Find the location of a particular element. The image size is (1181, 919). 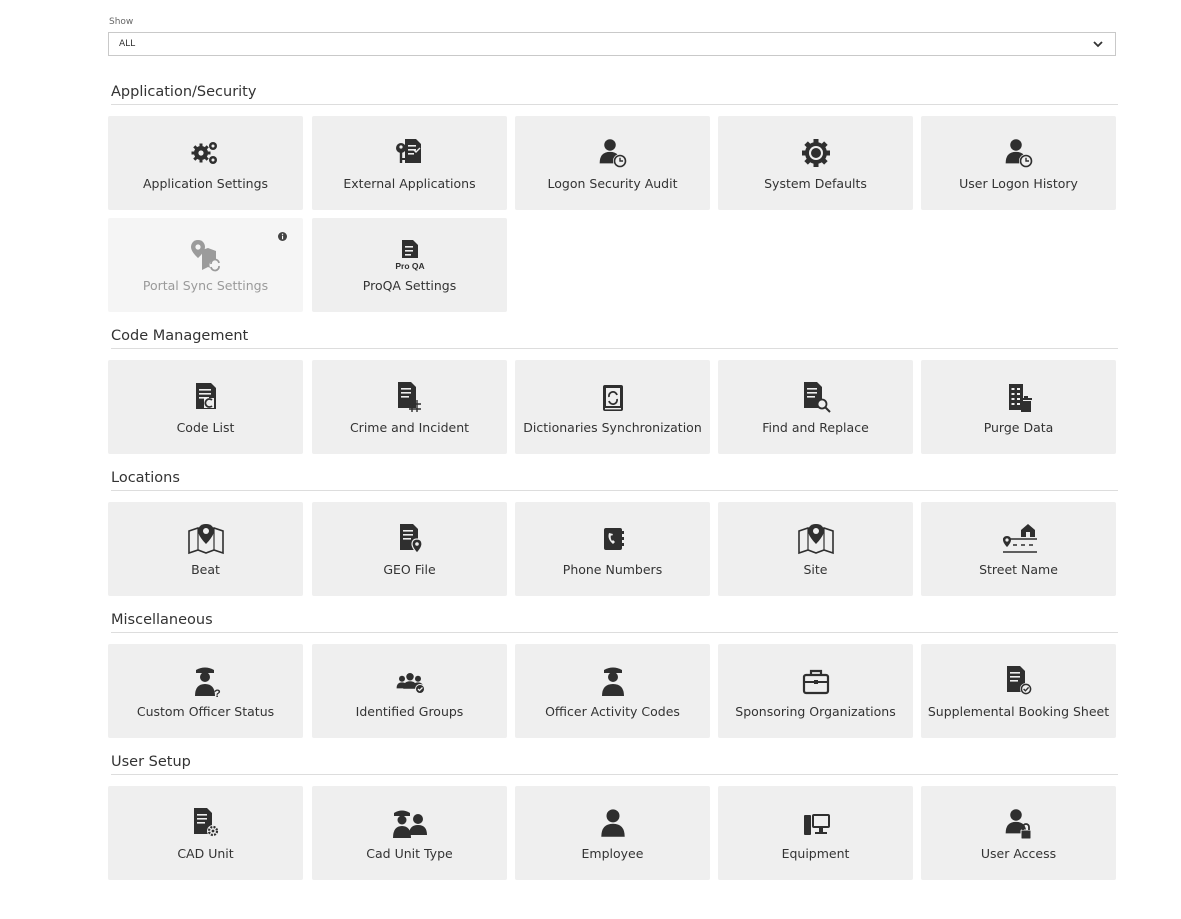

tile-label: Employee is located at coordinates (612, 853).